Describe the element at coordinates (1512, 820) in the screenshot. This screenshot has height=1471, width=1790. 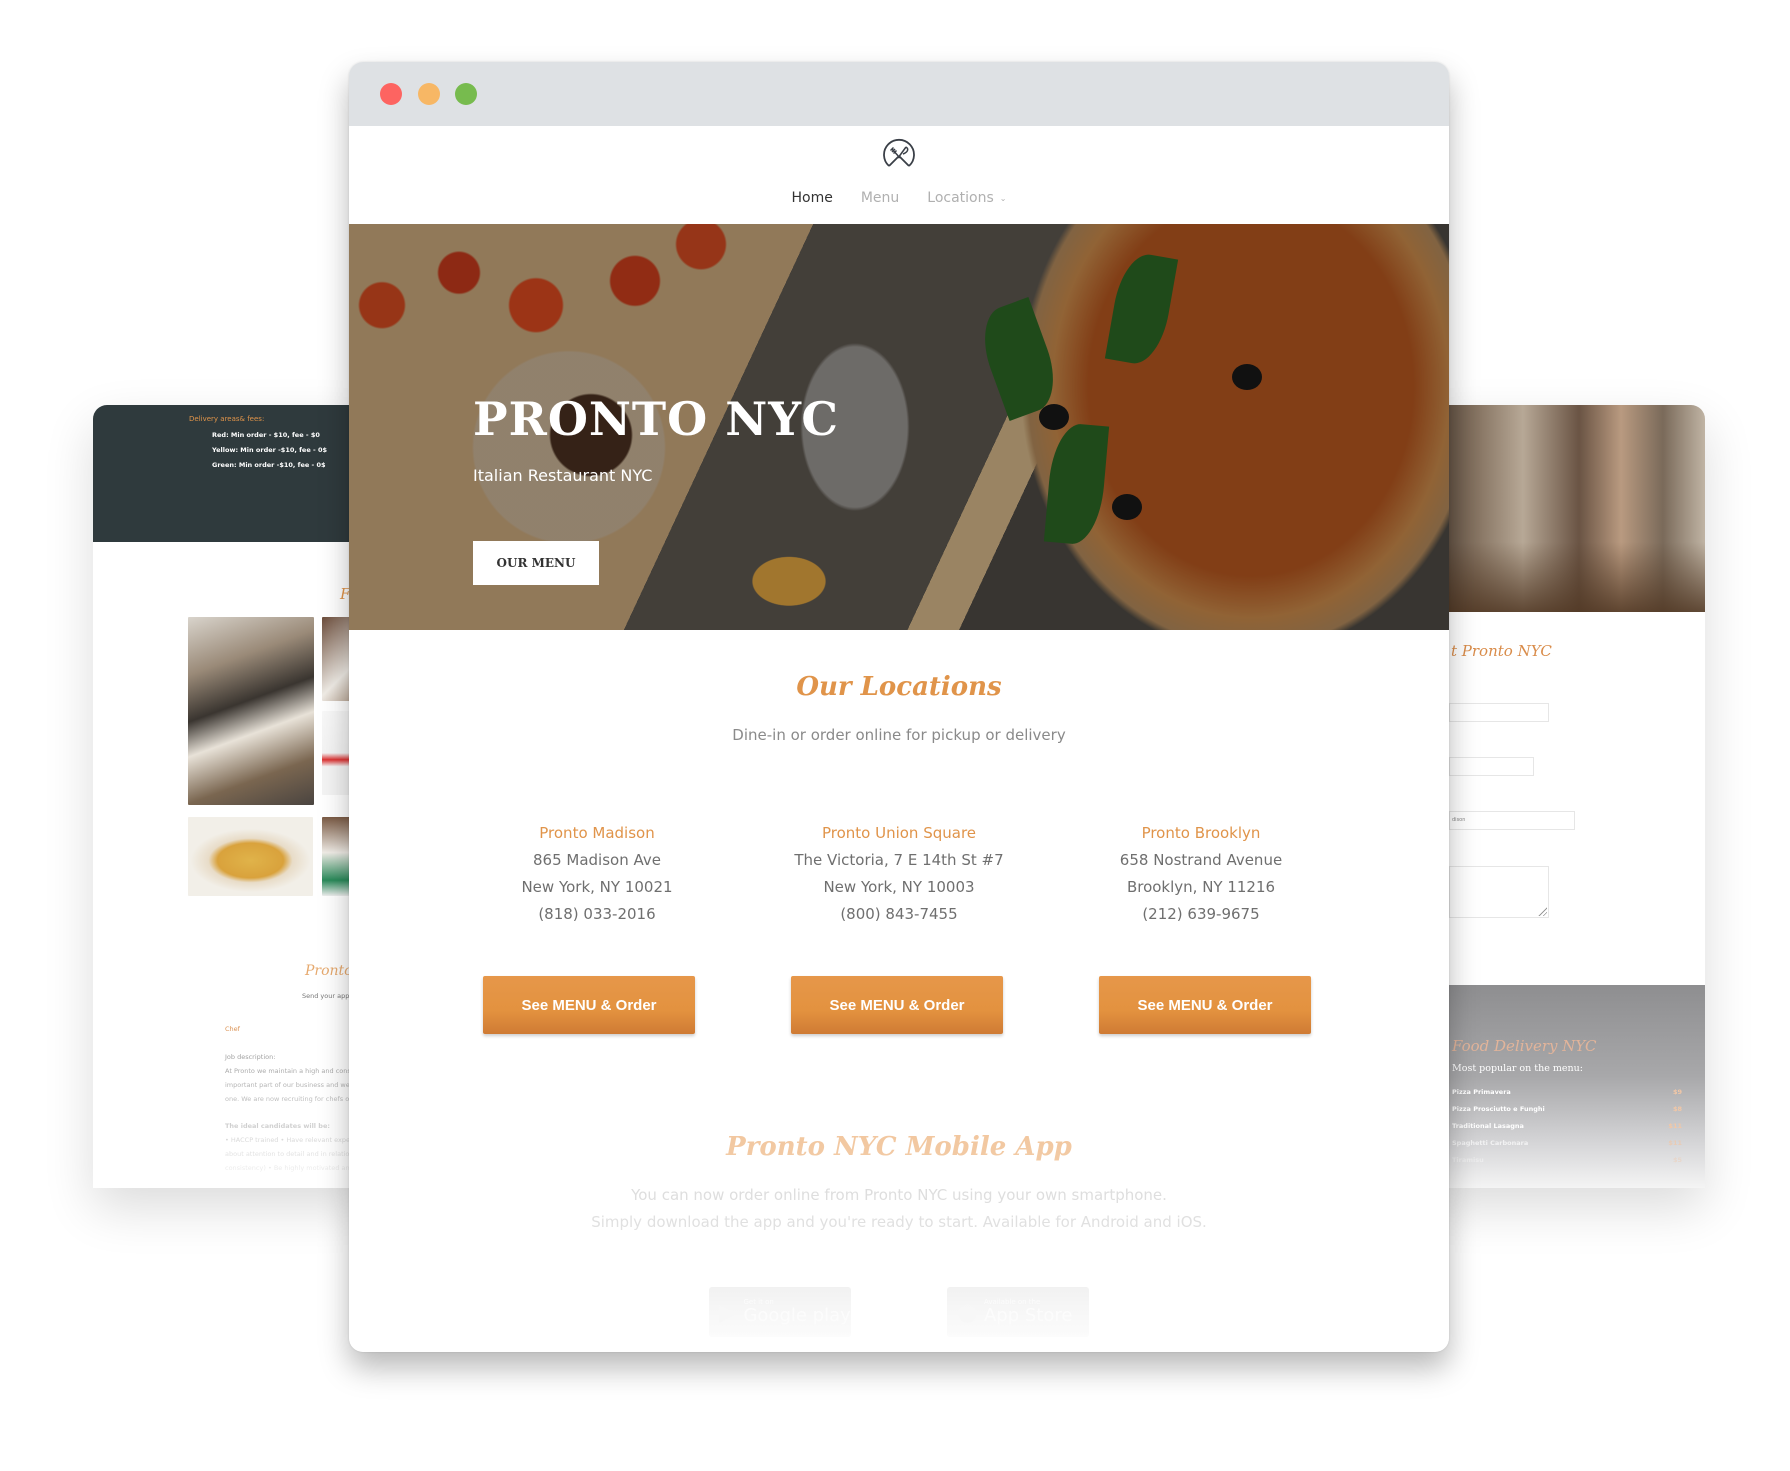
I see `form-select-location: dison` at that location.